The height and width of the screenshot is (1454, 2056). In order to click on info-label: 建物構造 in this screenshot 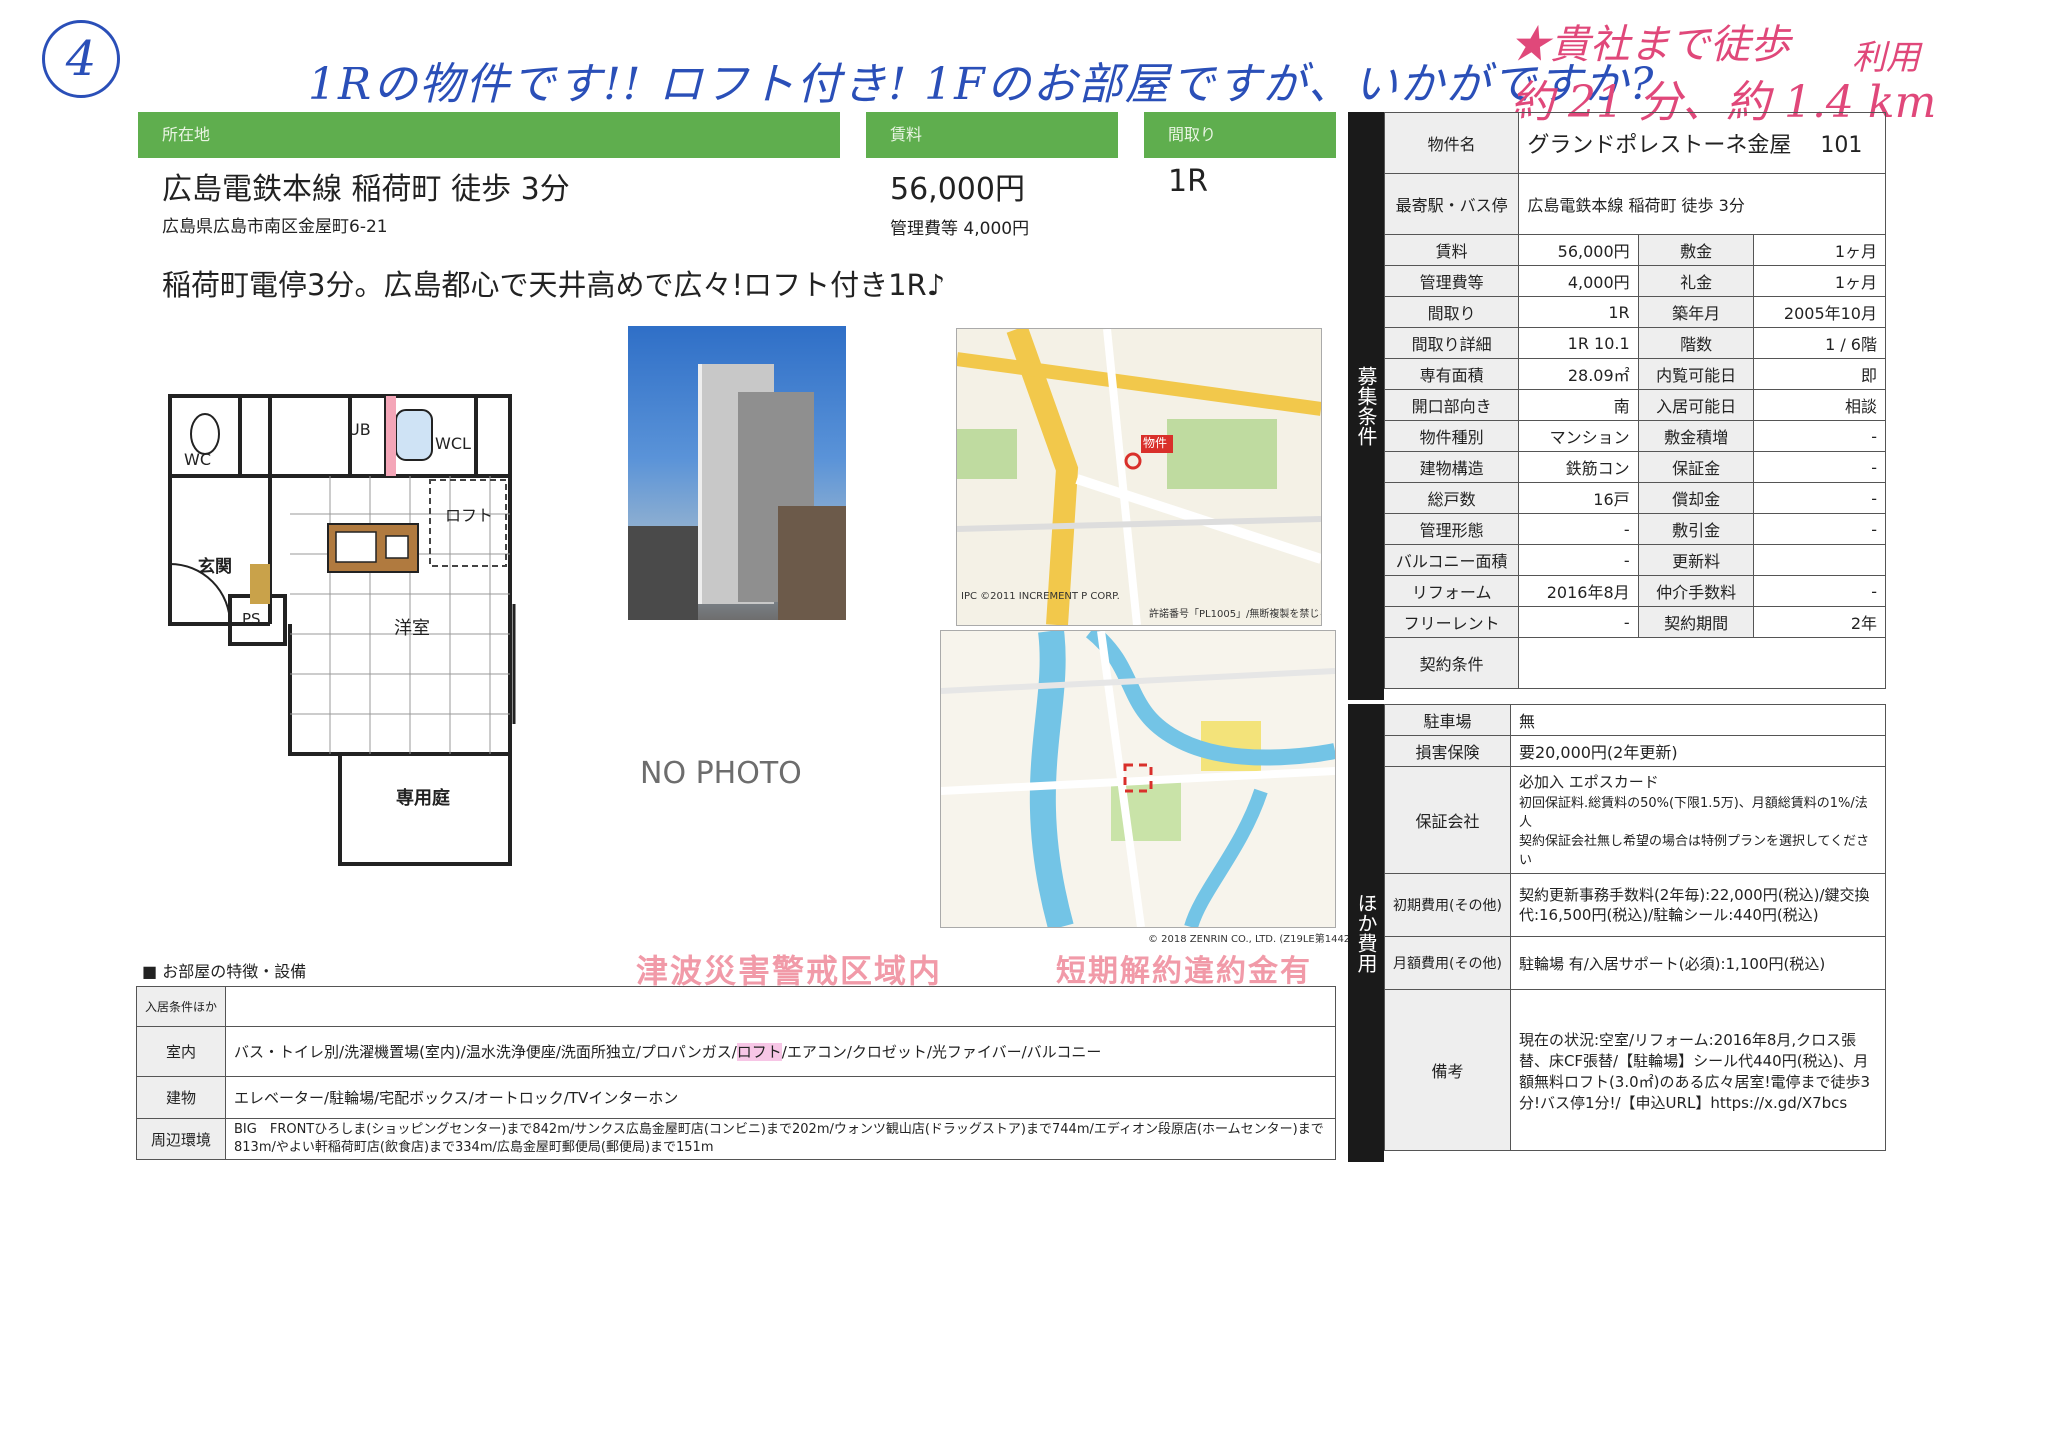, I will do `click(1451, 467)`.